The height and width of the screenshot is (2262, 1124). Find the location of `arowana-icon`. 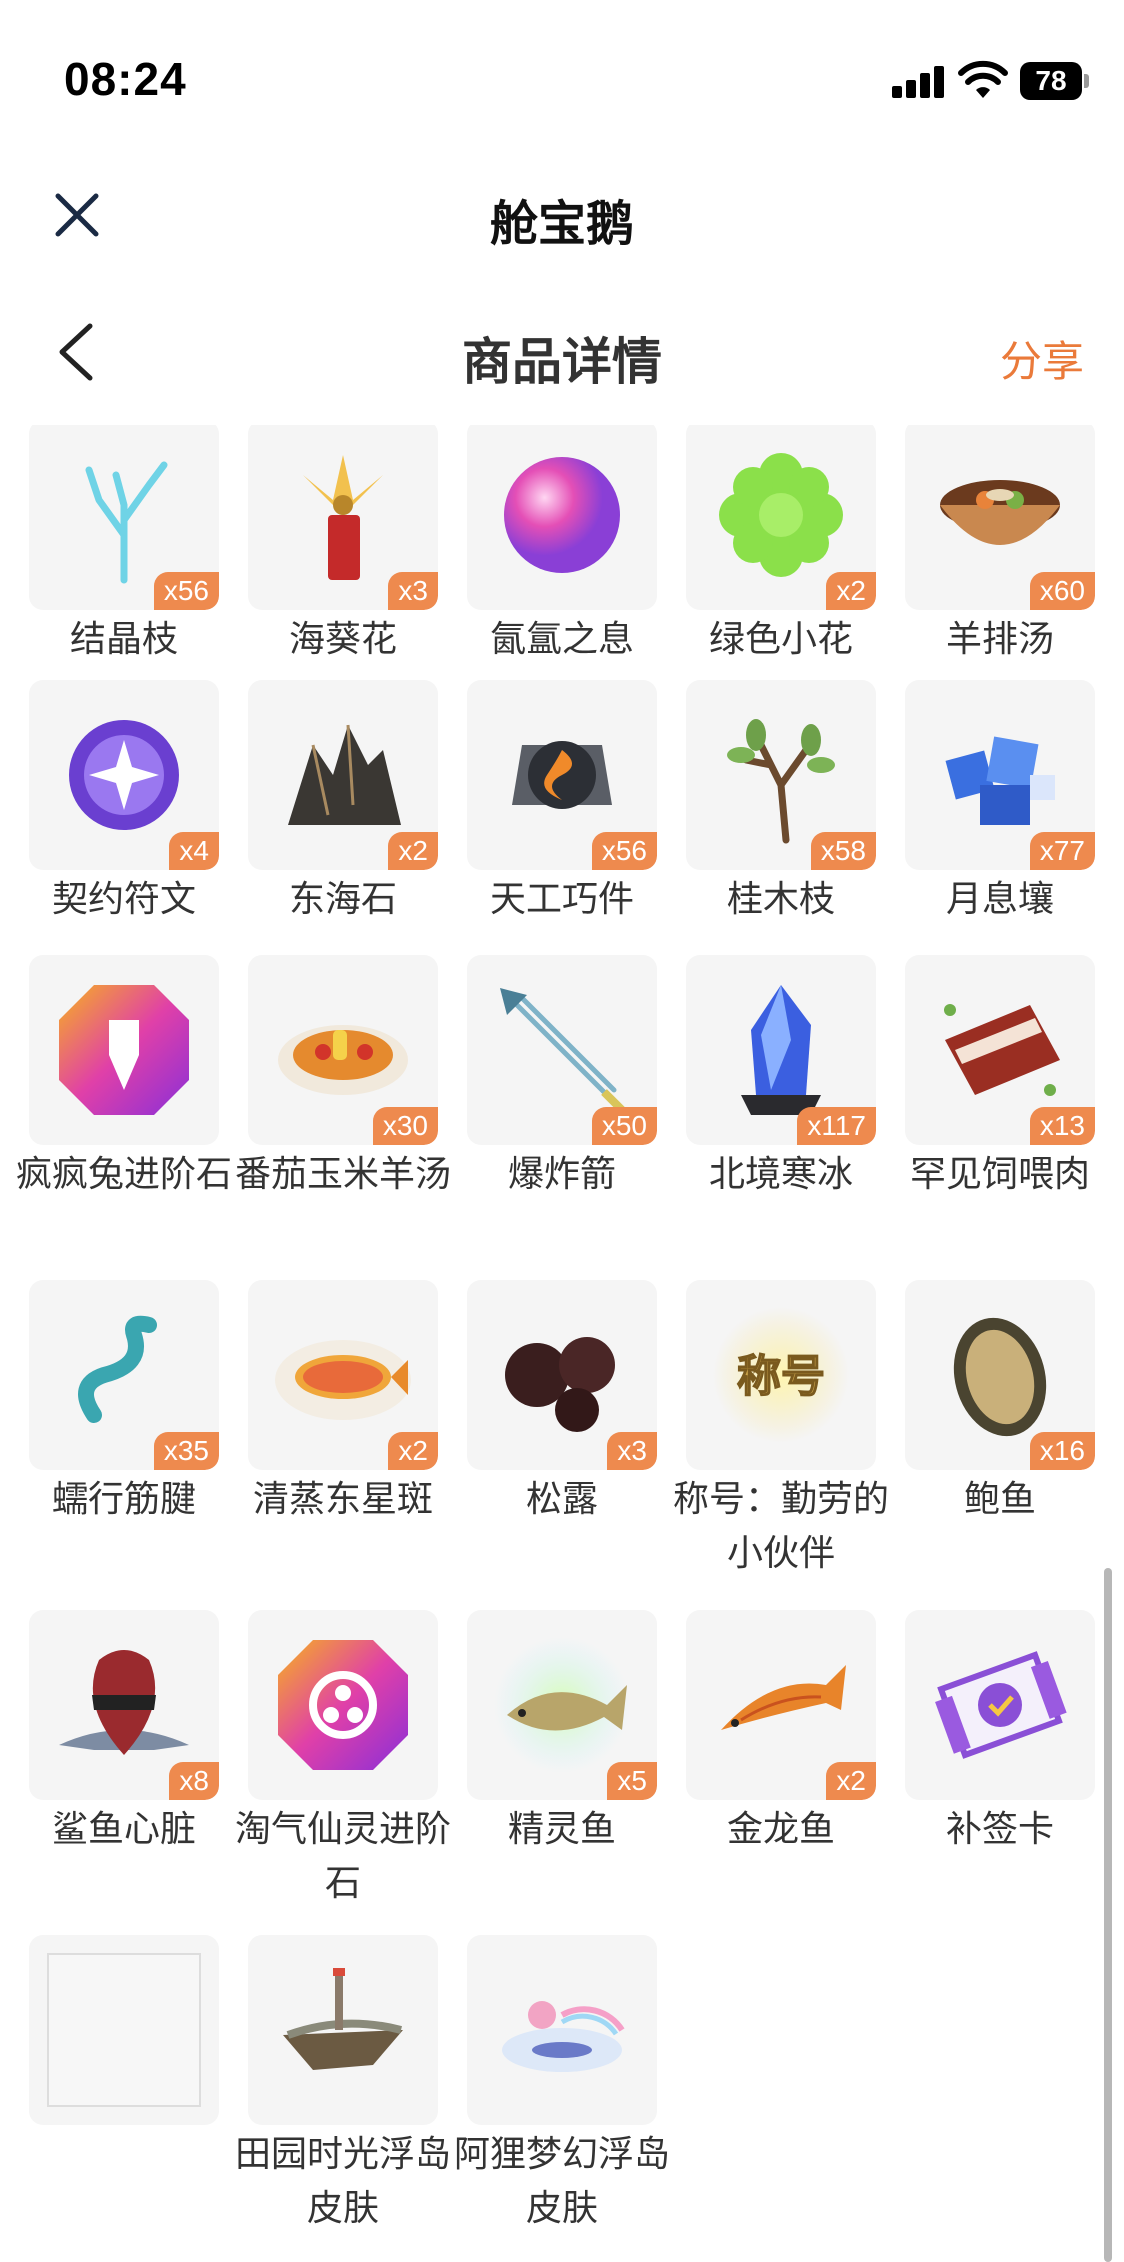

arowana-icon is located at coordinates (783, 1697).